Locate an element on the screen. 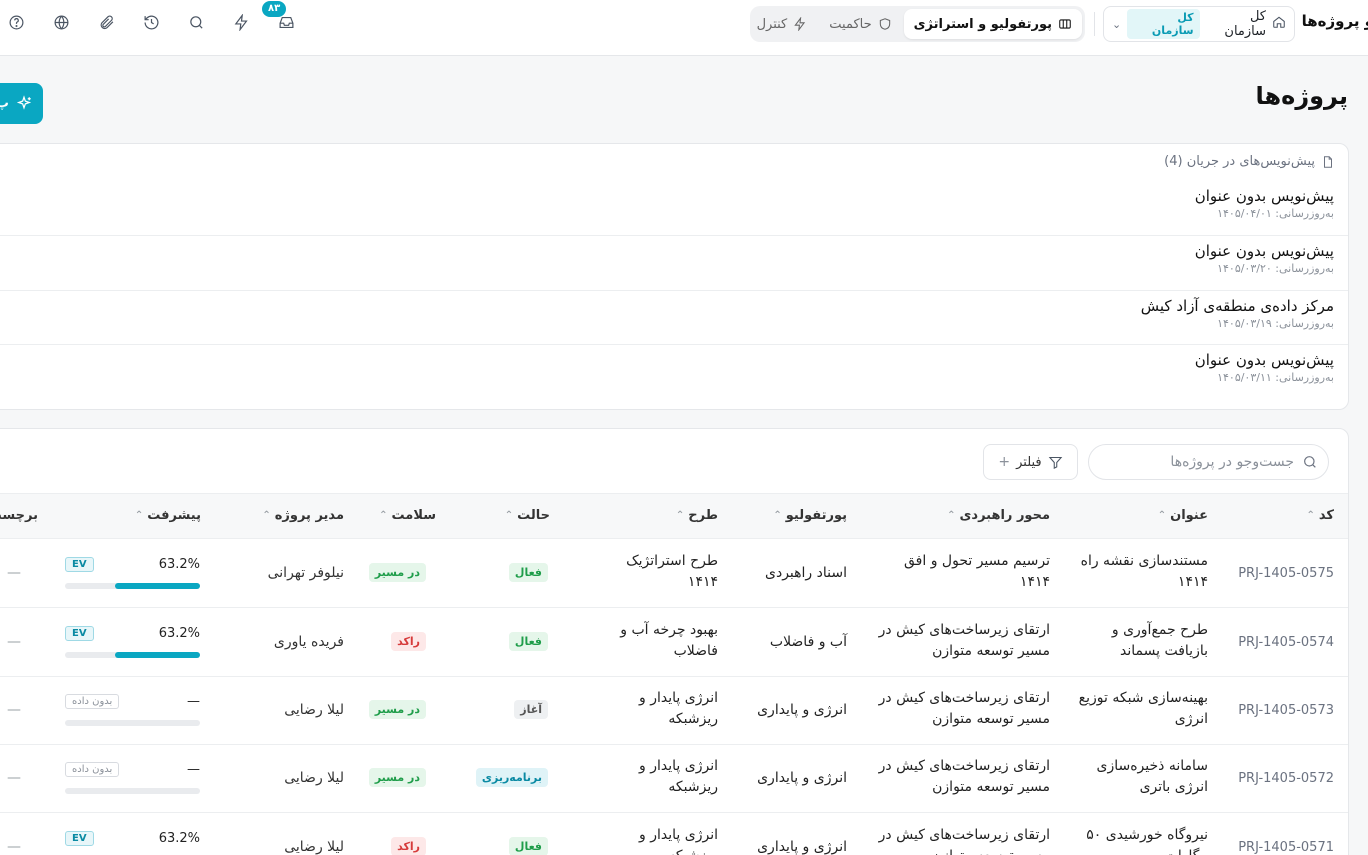 Image resolution: width=1368 pixels, height=855 pixels. help-button is located at coordinates (16, 22).